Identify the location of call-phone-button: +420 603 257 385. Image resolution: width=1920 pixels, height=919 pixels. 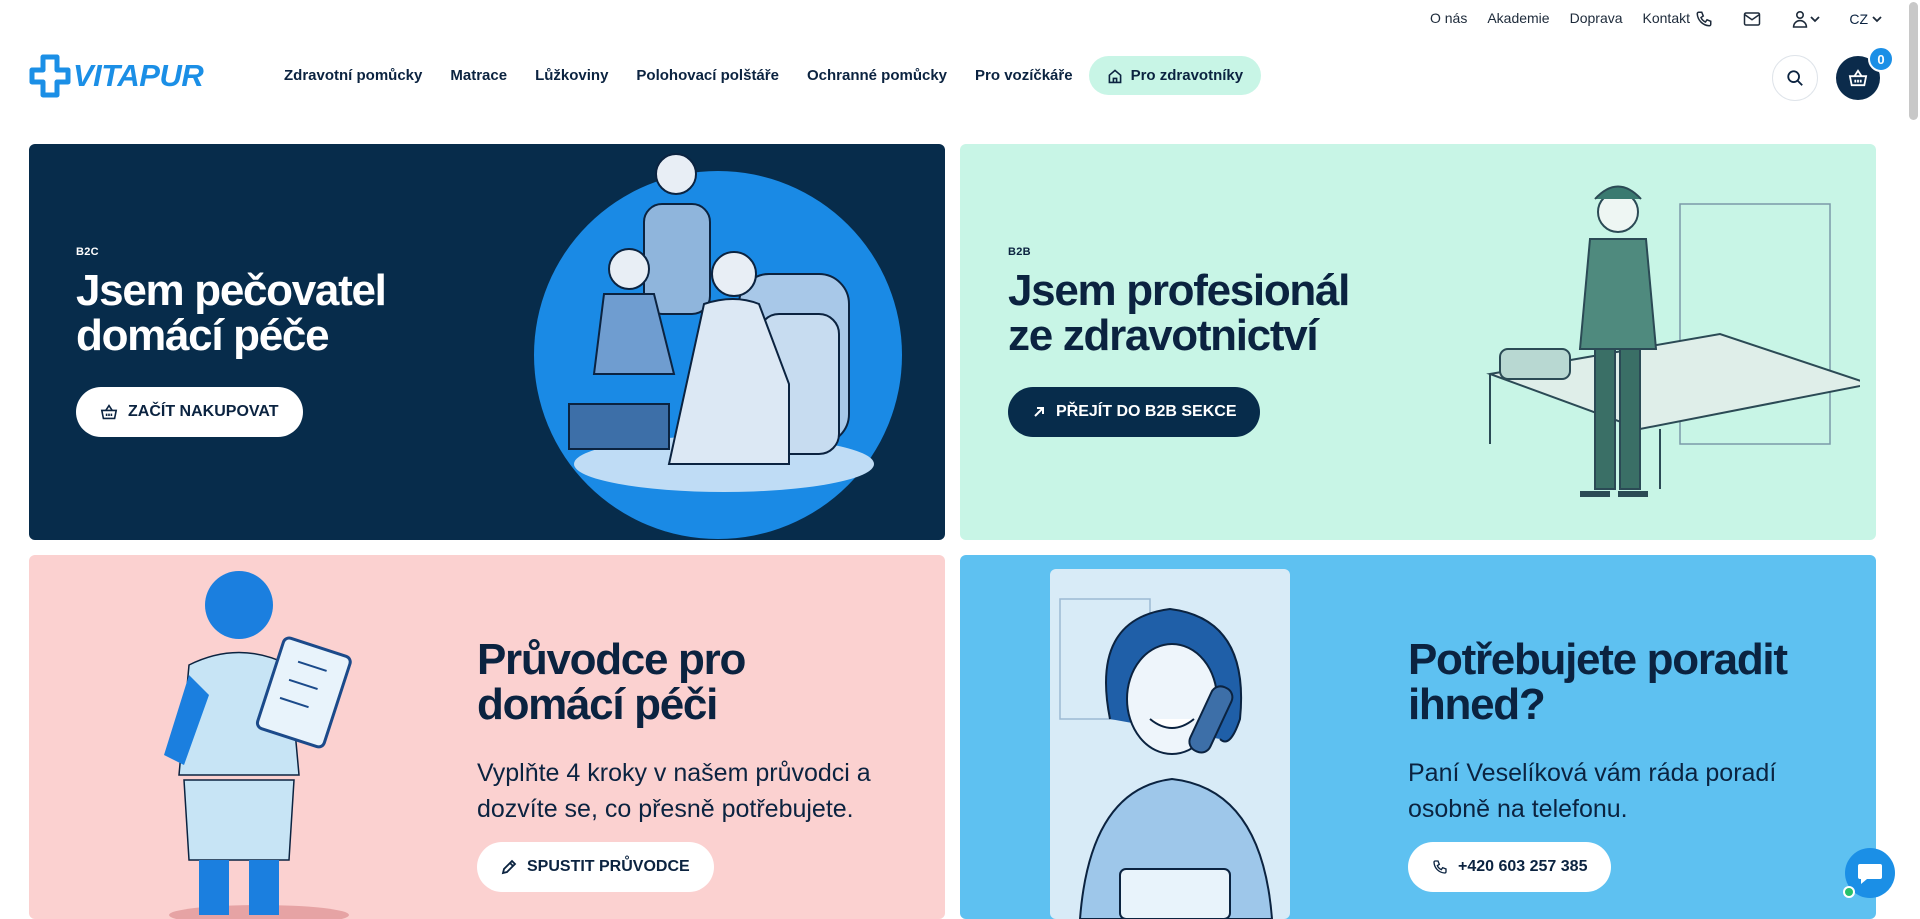
(1510, 867).